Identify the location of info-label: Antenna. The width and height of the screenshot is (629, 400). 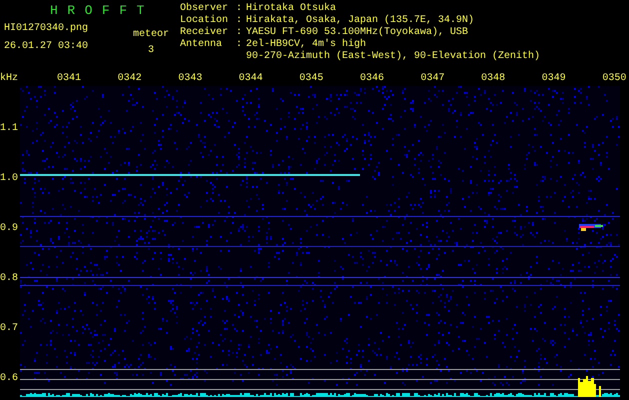
(202, 45).